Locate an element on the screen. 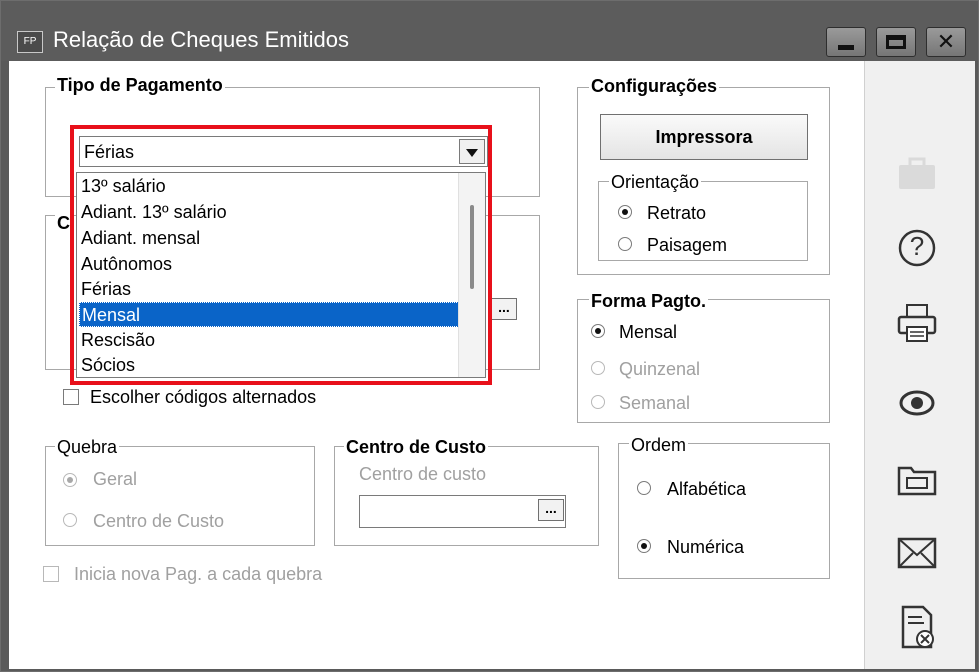  forma-mensal-radio is located at coordinates (598, 331).